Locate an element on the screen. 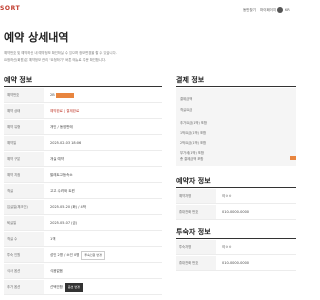 This screenshot has width=320, height=300. reserver-divider is located at coordinates (236, 187).